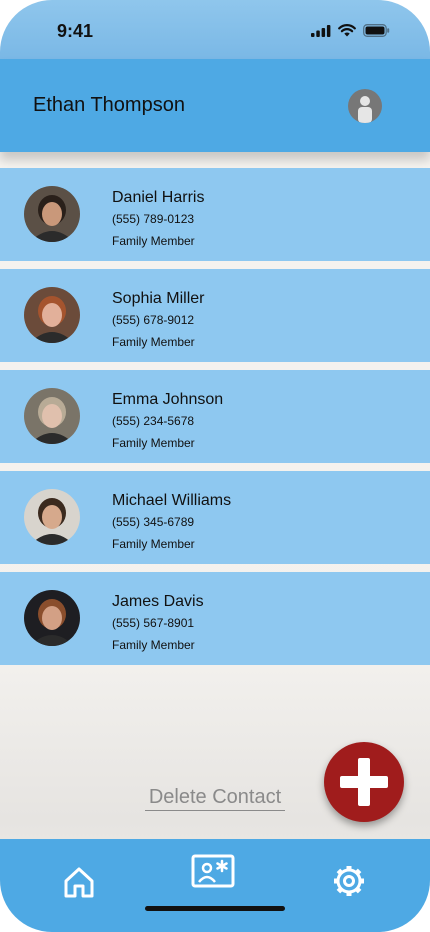  Describe the element at coordinates (215, 618) in the screenshot. I see `contact-row: James Davis (555) 567-8901 Family Member` at that location.